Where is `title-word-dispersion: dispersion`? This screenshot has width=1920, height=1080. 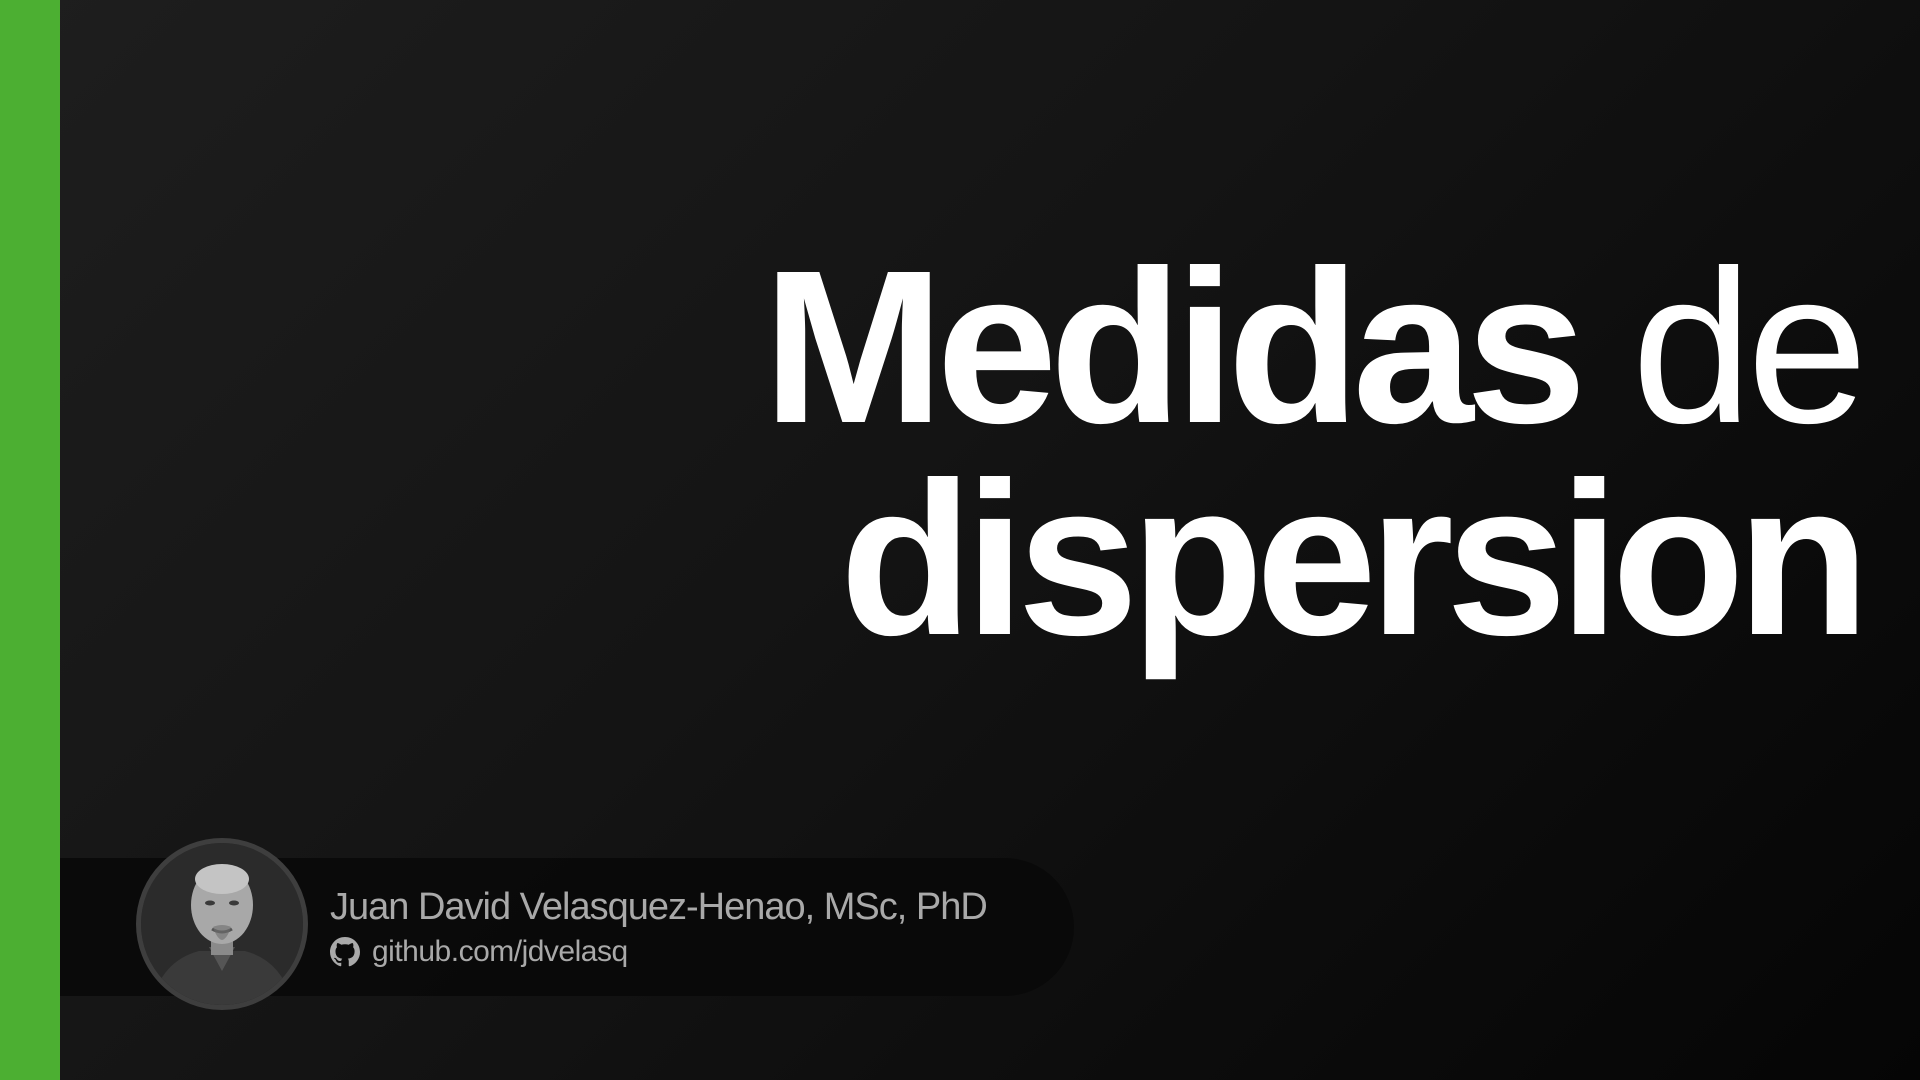 title-word-dispersion: dispersion is located at coordinates (1354, 559).